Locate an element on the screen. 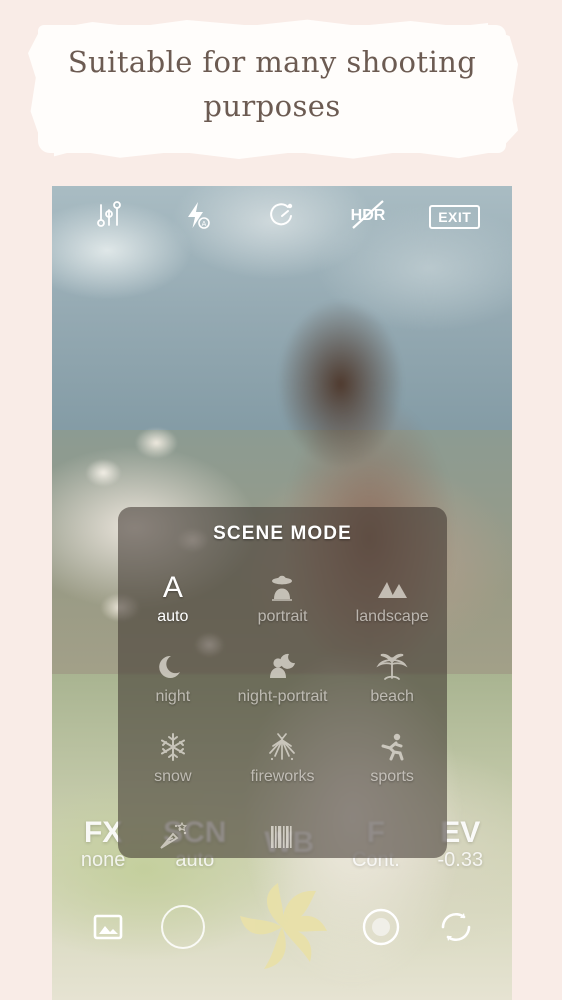  promo-headline: Suitable for many shooting purposes is located at coordinates (272, 84).